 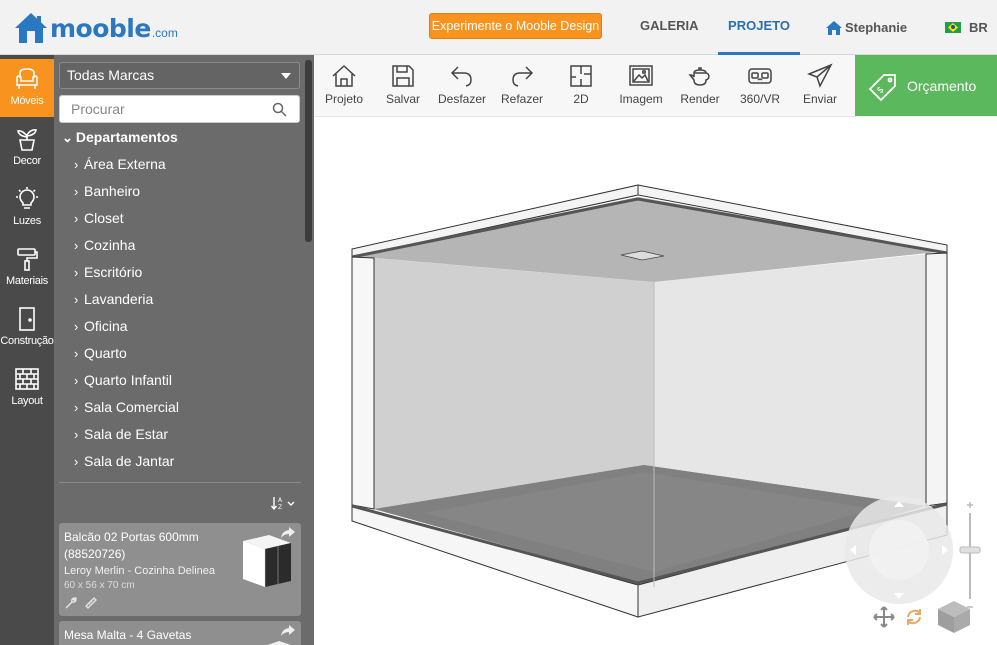 What do you see at coordinates (126, 407) in the screenshot?
I see `category-sala-comercial: › Sala Comercial` at bounding box center [126, 407].